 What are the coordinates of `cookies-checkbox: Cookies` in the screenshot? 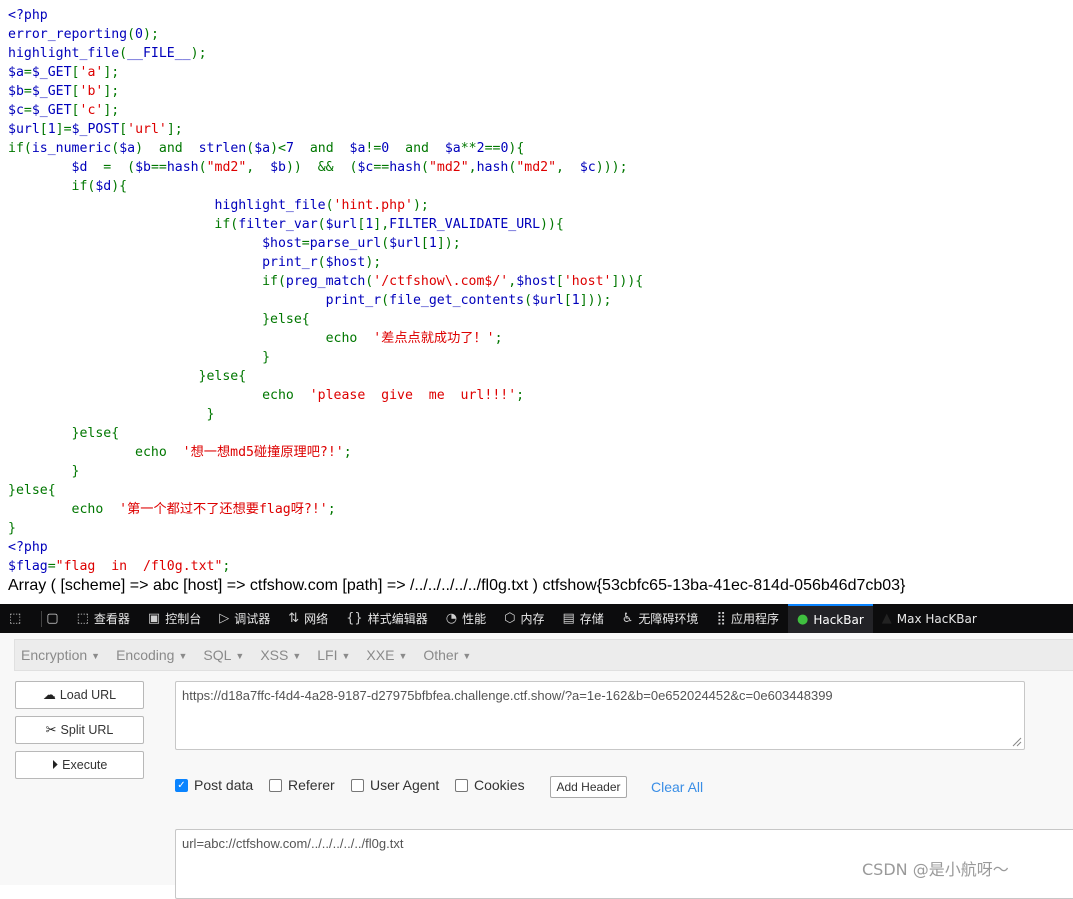 It's located at (490, 785).